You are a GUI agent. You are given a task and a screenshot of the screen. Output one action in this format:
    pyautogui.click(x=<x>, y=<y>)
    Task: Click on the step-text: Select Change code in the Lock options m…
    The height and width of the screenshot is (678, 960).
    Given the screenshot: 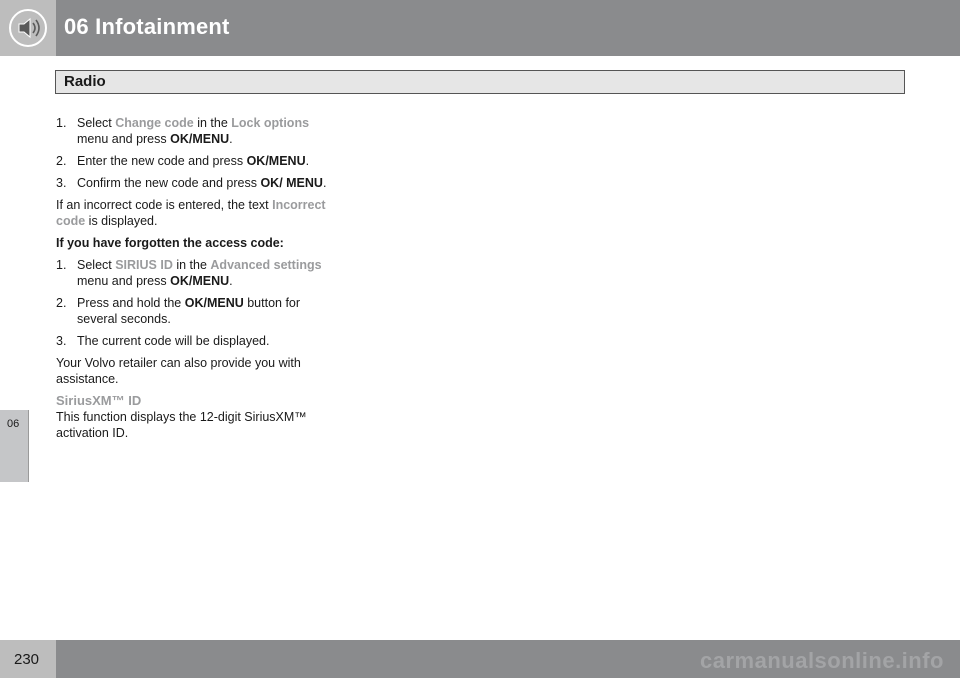 What is the action you would take?
    pyautogui.click(x=193, y=131)
    